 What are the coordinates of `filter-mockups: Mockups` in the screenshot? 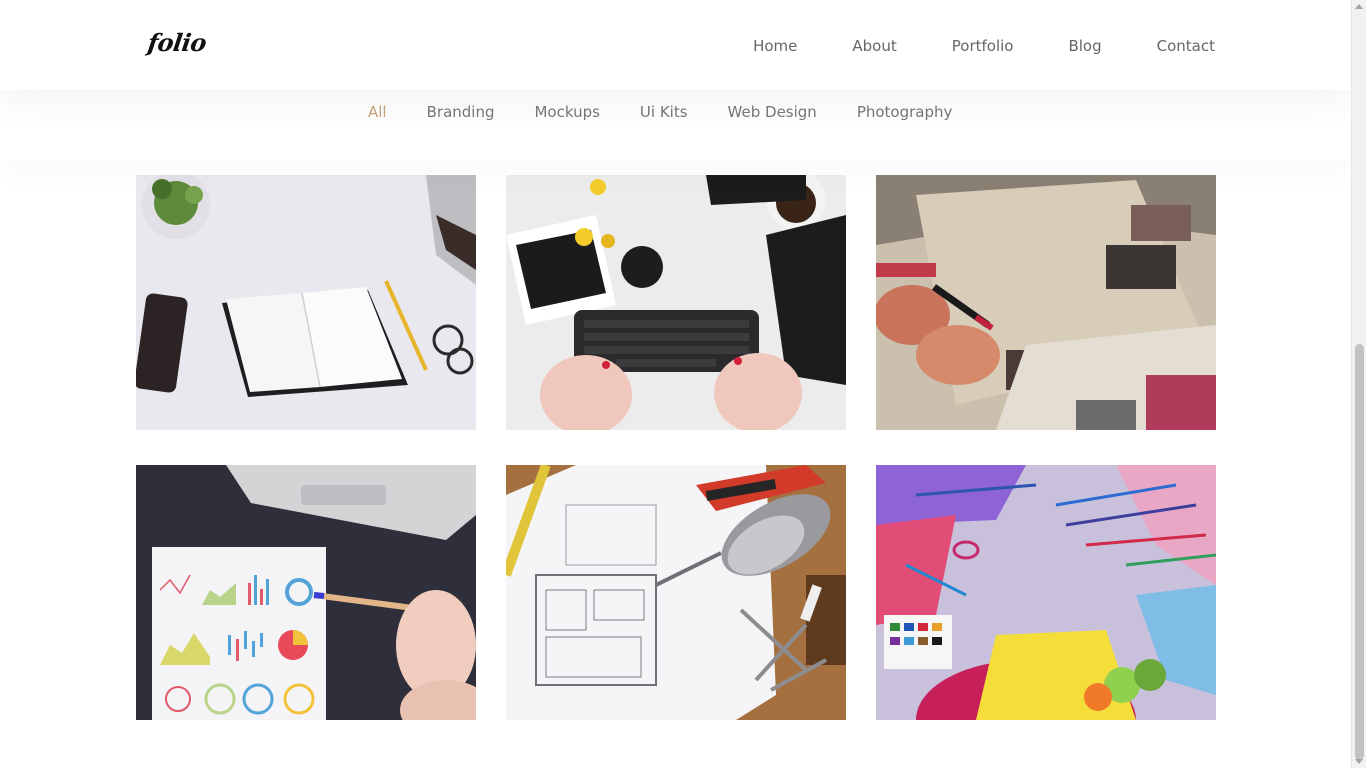 It's located at (566, 112).